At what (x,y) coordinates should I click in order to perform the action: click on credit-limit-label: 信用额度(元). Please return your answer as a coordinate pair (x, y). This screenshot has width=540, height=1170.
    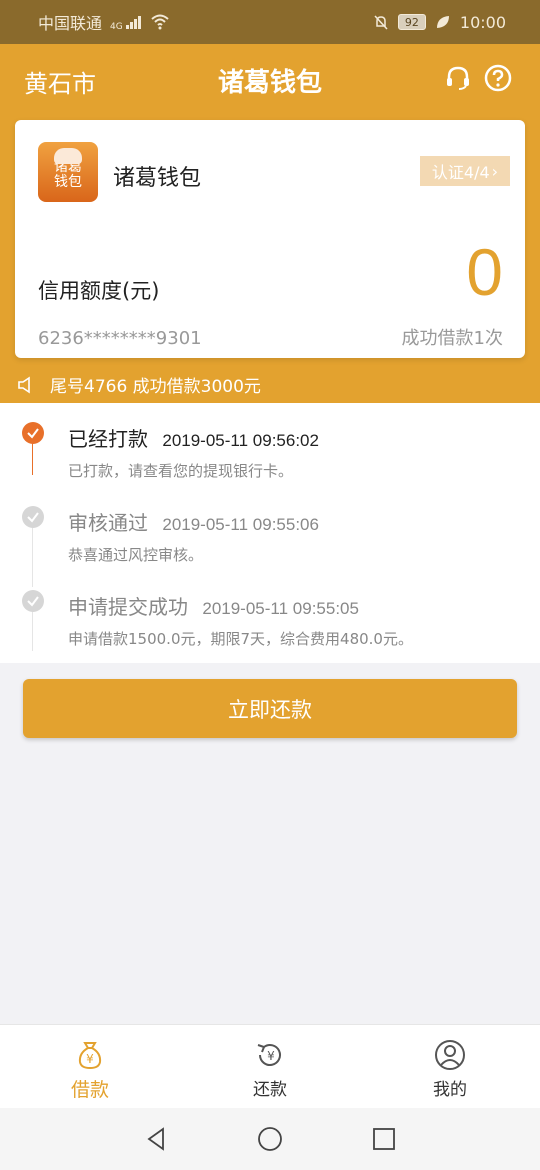
    Looking at the image, I should click on (99, 291).